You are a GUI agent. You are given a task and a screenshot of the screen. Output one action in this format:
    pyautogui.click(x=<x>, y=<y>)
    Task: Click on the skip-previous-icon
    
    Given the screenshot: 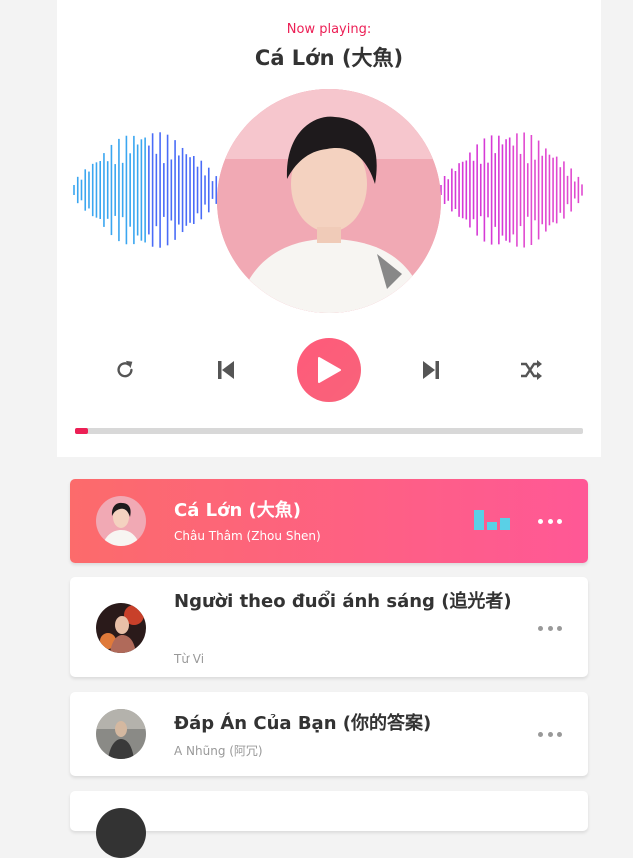 What is the action you would take?
    pyautogui.click(x=226, y=370)
    